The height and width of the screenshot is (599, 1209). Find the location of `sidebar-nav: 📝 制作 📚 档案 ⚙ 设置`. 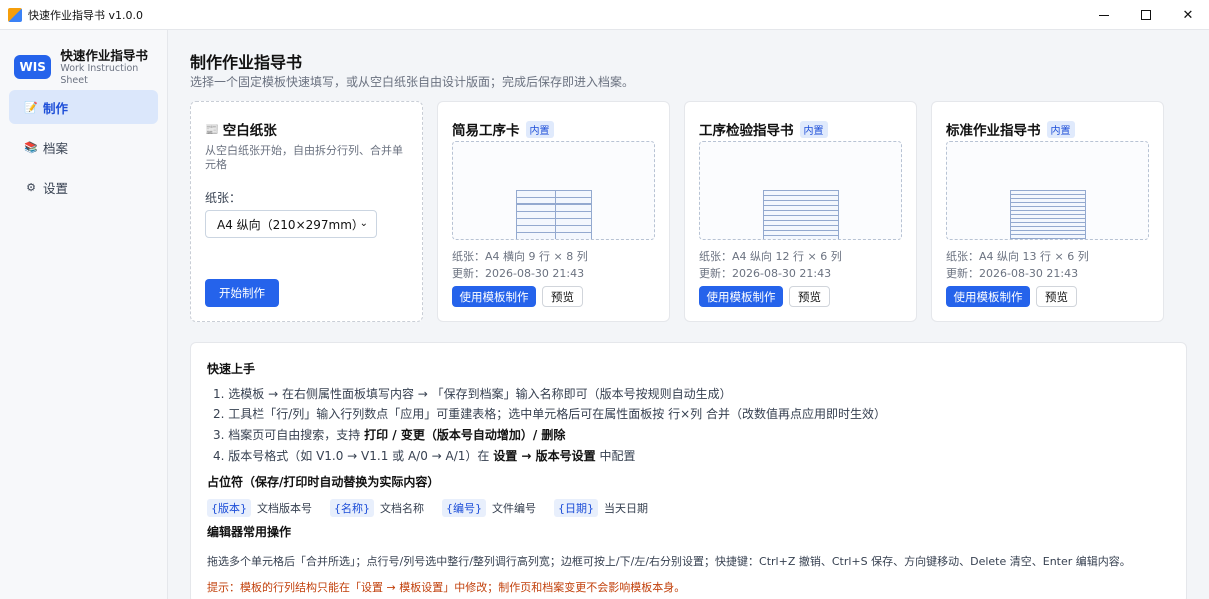

sidebar-nav: 📝 制作 📚 档案 ⚙ 设置 is located at coordinates (83, 147).